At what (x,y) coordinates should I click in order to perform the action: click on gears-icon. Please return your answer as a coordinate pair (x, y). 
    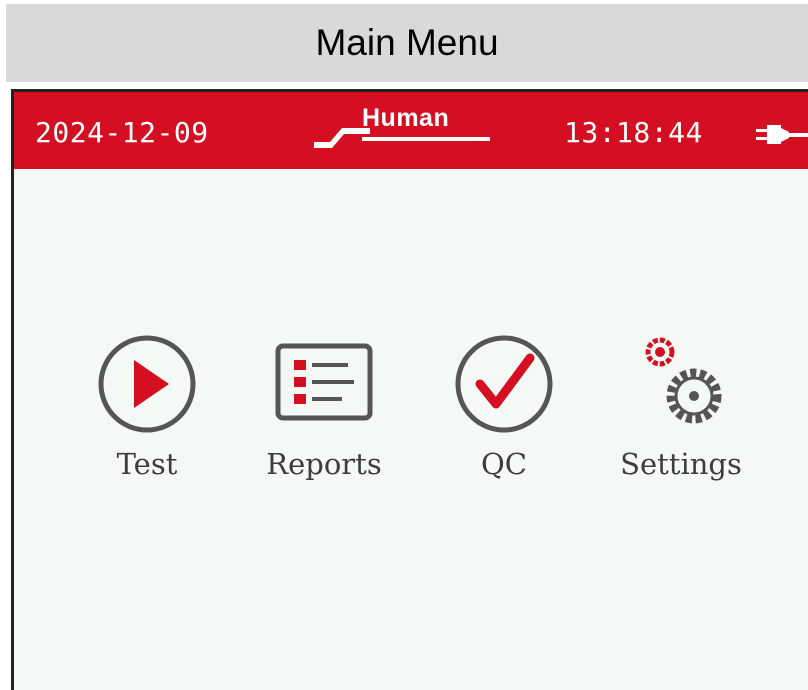
    Looking at the image, I should click on (683, 380).